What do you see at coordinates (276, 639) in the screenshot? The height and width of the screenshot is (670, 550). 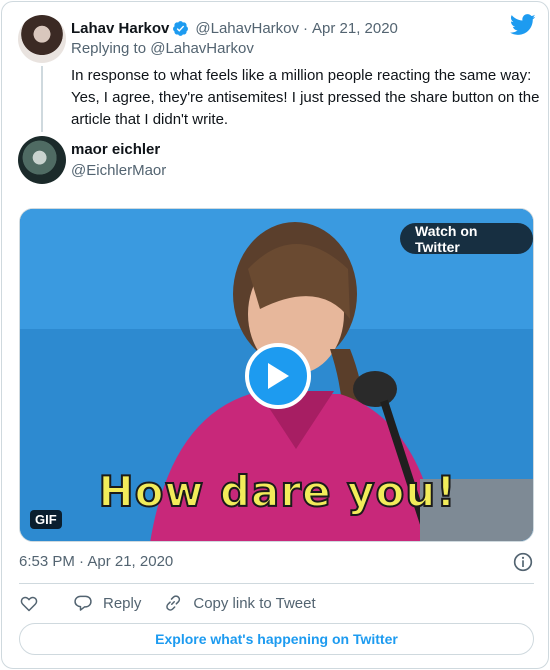 I see `explore-twitter-button: Explore what's happening on Twitter` at bounding box center [276, 639].